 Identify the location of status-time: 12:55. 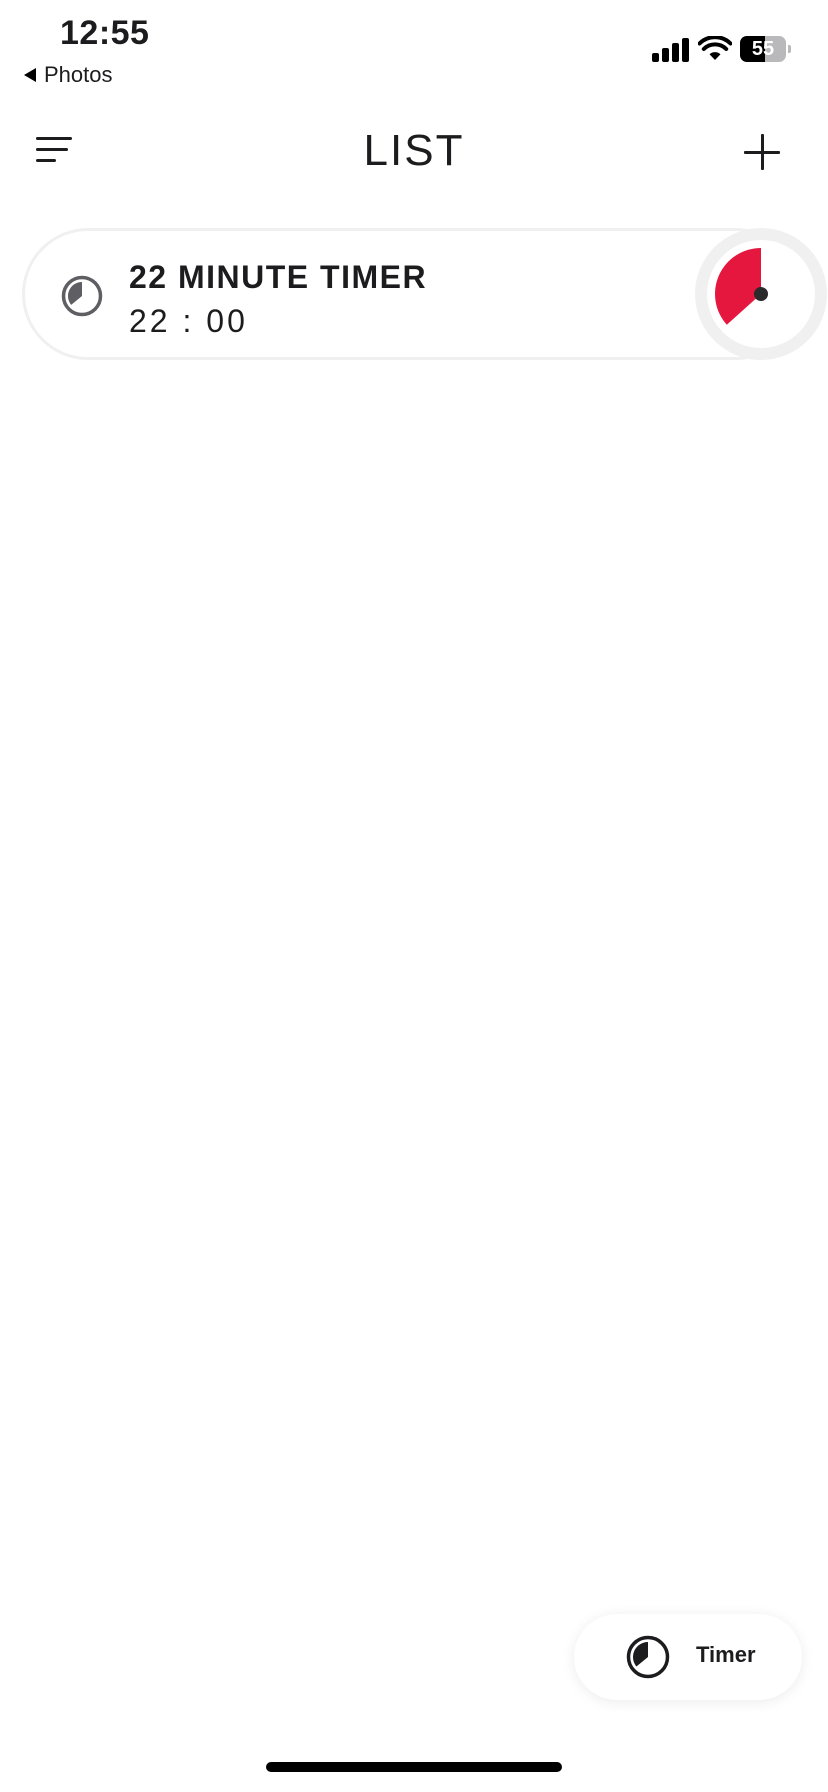
(105, 33).